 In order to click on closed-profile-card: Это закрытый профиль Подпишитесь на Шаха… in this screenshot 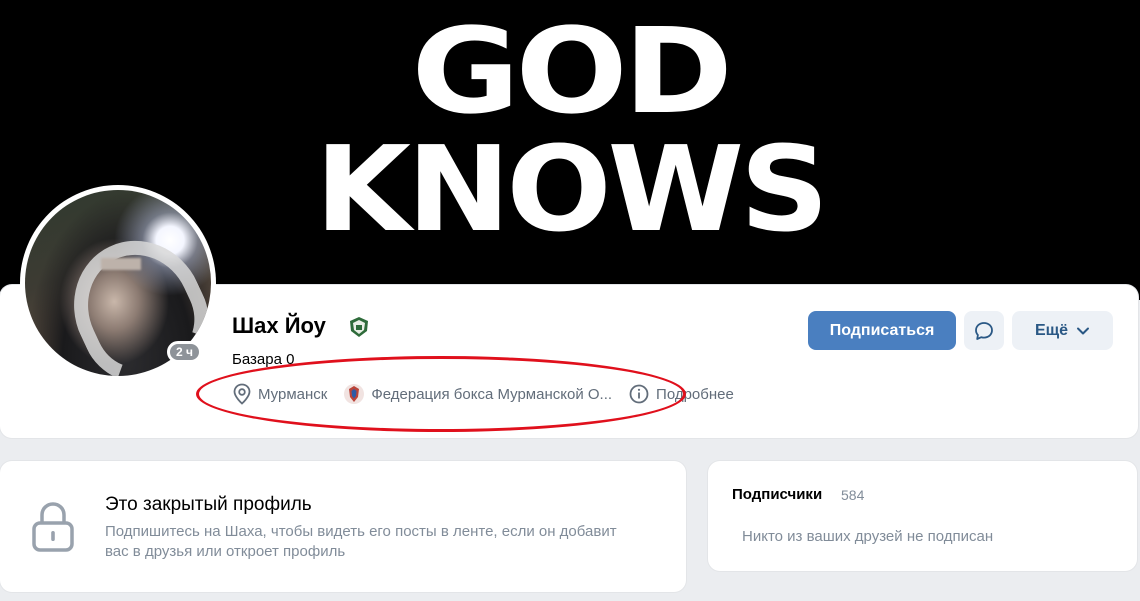, I will do `click(343, 526)`.